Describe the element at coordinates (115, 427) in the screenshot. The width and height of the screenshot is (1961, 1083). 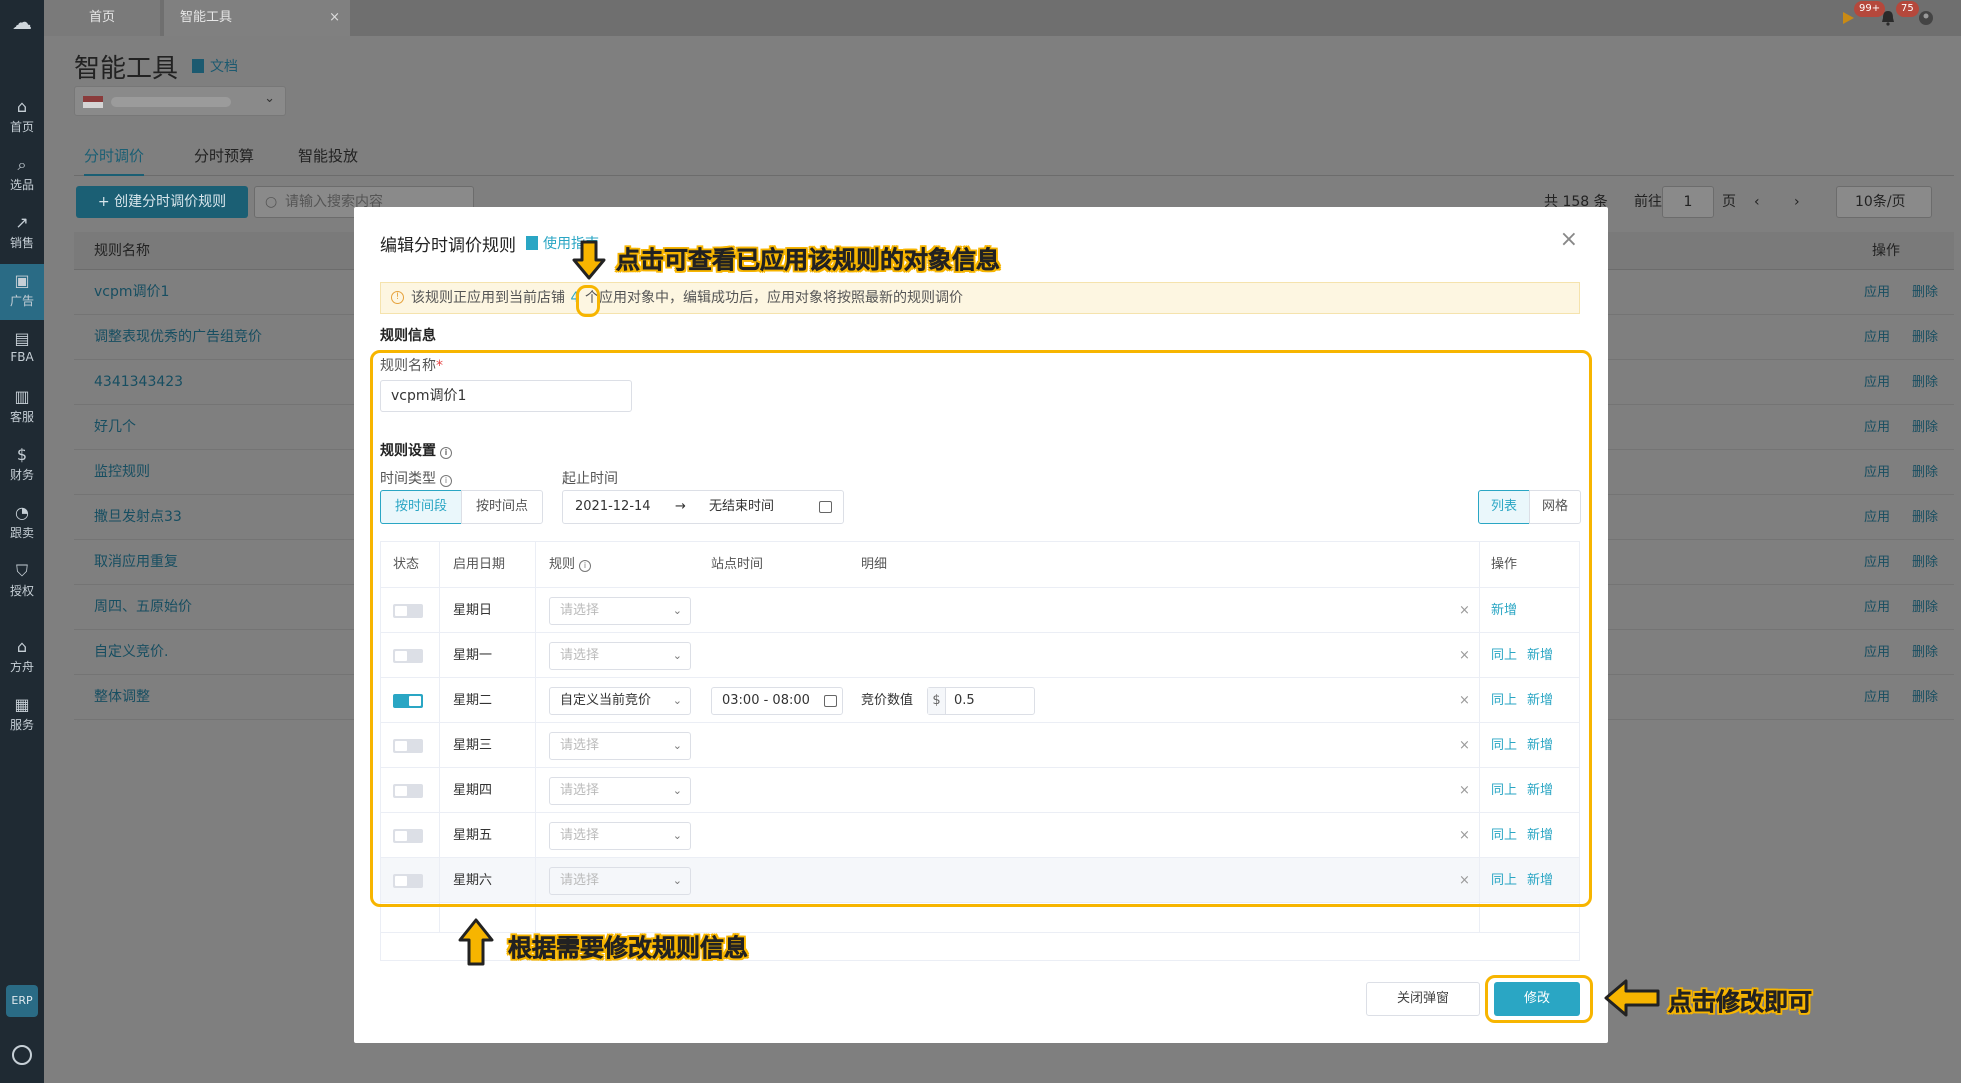
I see `rule-name-link: 好几个` at that location.